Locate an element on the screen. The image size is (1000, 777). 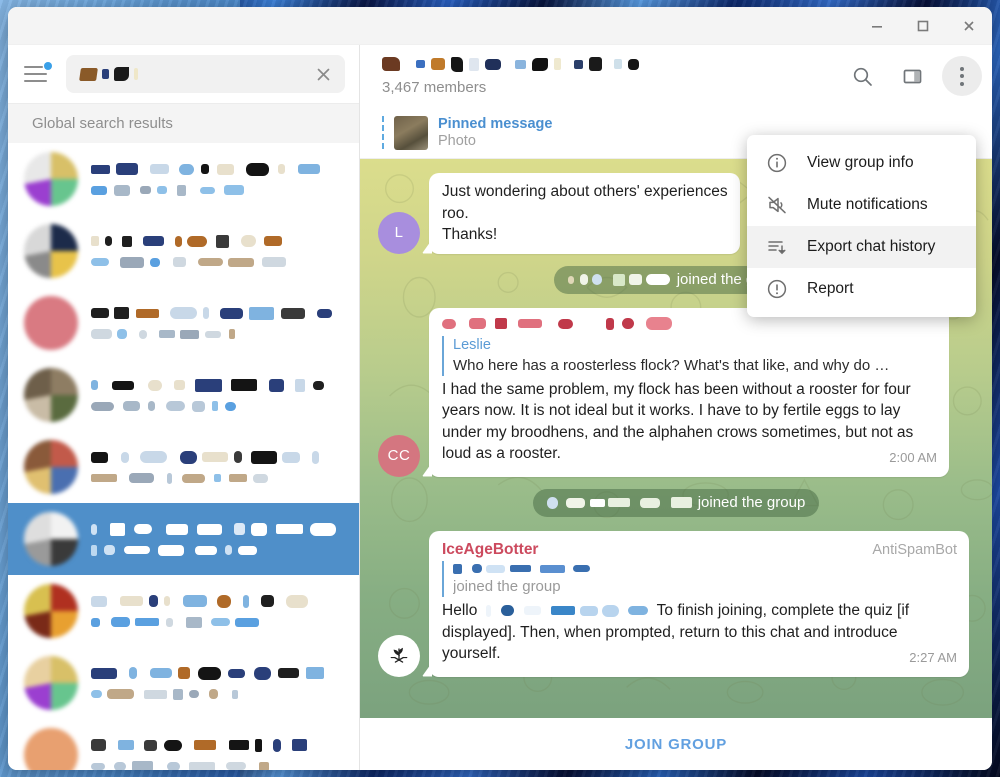
message-sender-name: IceAgeBotter is located at coordinates (490, 549).